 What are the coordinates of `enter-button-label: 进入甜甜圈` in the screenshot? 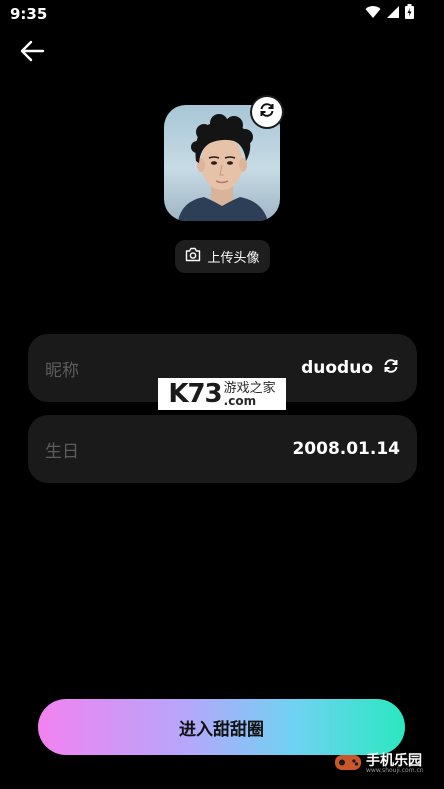 It's located at (221, 729).